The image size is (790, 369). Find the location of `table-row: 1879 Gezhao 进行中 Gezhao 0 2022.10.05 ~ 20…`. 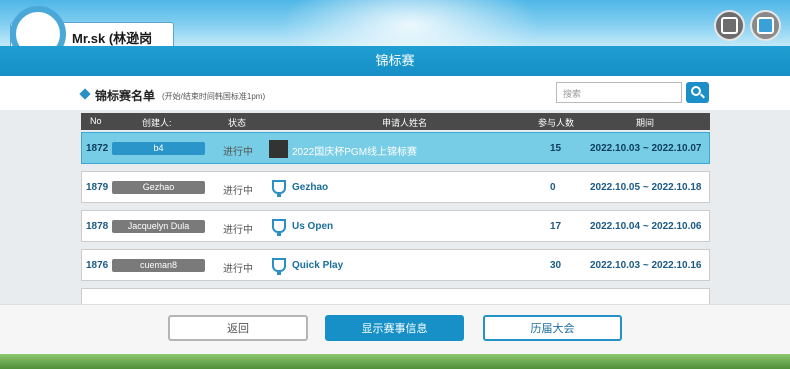

table-row: 1879 Gezhao 进行中 Gezhao 0 2022.10.05 ~ 20… is located at coordinates (395, 187).